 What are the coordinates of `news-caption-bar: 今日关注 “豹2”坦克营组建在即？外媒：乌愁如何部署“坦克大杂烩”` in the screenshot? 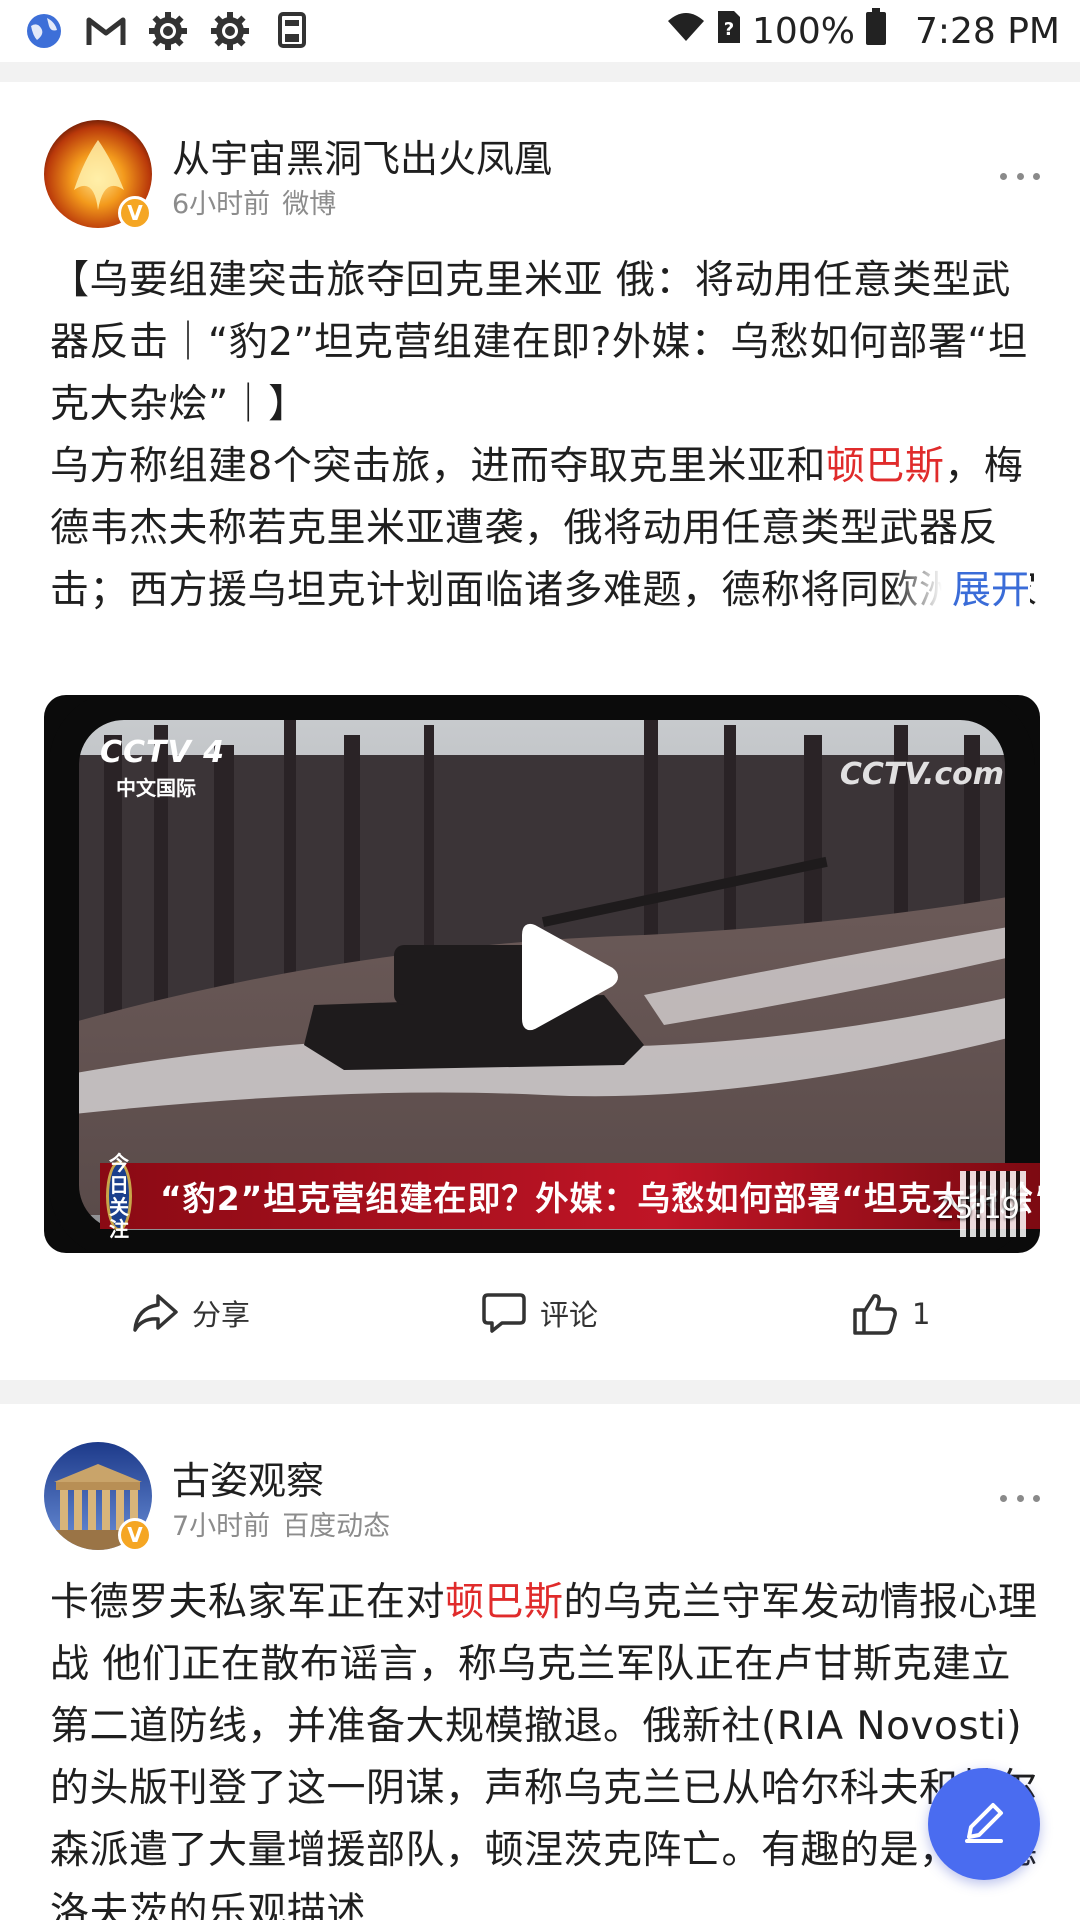 It's located at (570, 1196).